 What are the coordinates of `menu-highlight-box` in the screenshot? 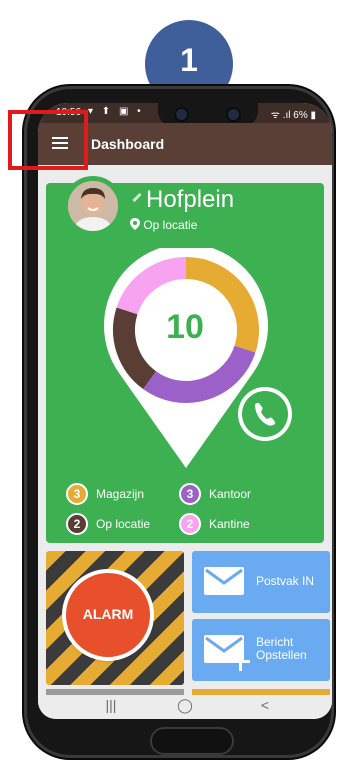 It's located at (48, 140).